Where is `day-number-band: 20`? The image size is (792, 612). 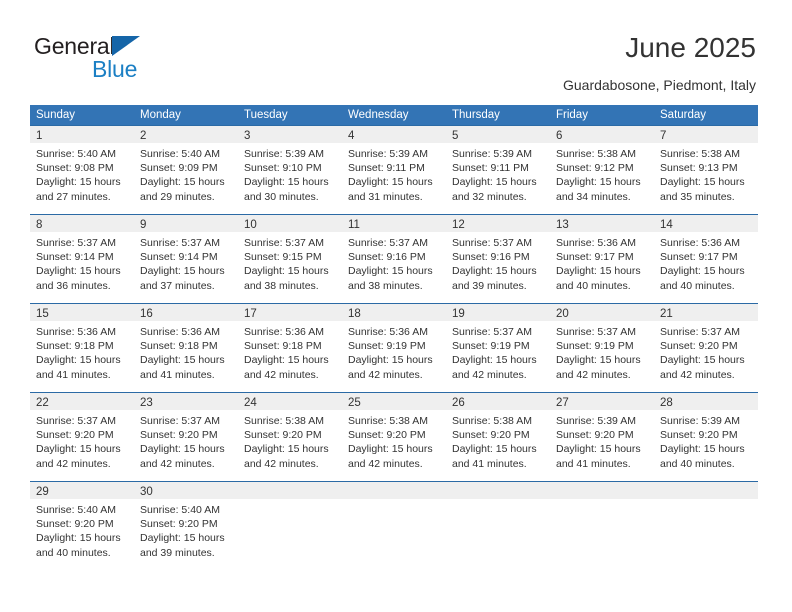 day-number-band: 20 is located at coordinates (602, 312).